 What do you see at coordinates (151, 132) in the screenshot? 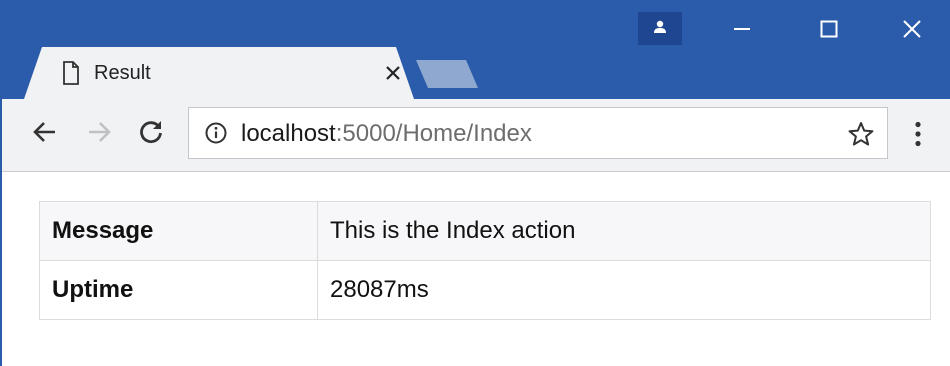
I see `reload-icon` at bounding box center [151, 132].